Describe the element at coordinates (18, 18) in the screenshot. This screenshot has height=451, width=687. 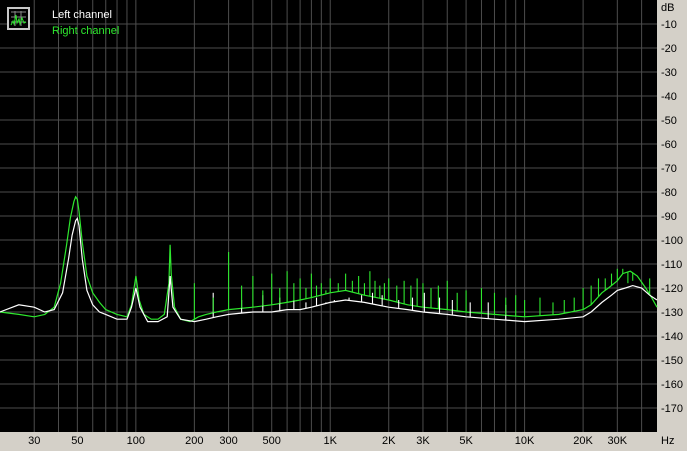
I see `spectrum-icon` at that location.